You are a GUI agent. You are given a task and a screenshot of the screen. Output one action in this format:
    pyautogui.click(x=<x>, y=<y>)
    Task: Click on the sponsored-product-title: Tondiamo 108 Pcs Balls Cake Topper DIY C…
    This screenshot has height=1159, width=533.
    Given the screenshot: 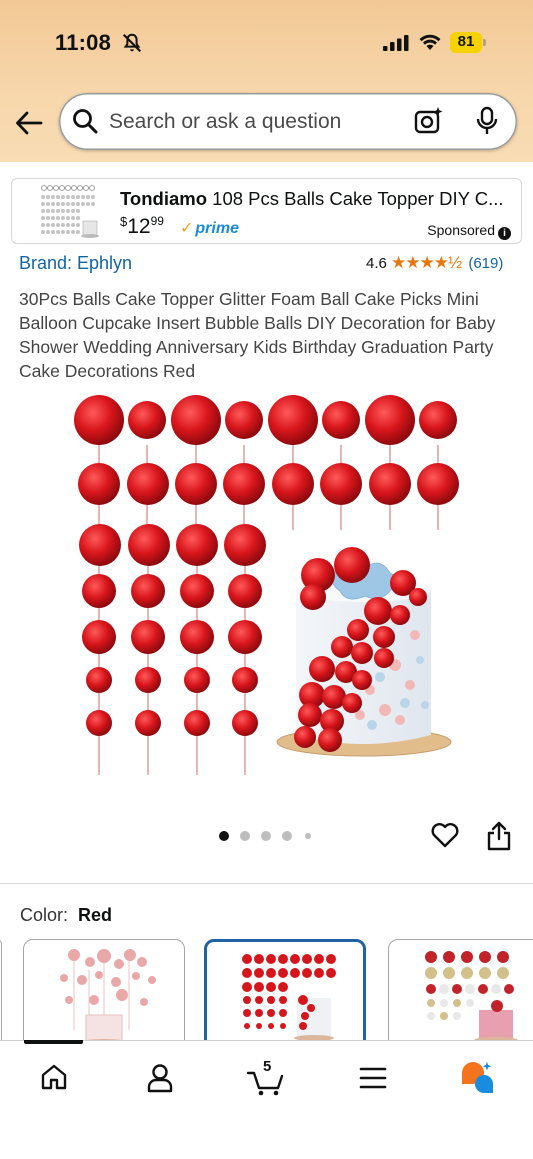 What is the action you would take?
    pyautogui.click(x=316, y=199)
    